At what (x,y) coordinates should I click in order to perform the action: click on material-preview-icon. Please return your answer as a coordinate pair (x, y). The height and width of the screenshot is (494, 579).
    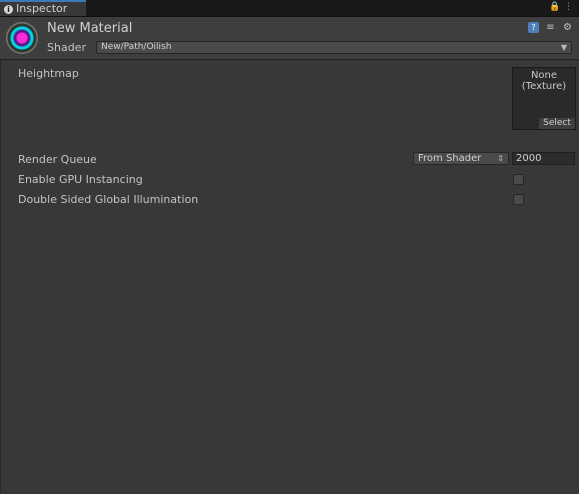
    Looking at the image, I should click on (22, 38).